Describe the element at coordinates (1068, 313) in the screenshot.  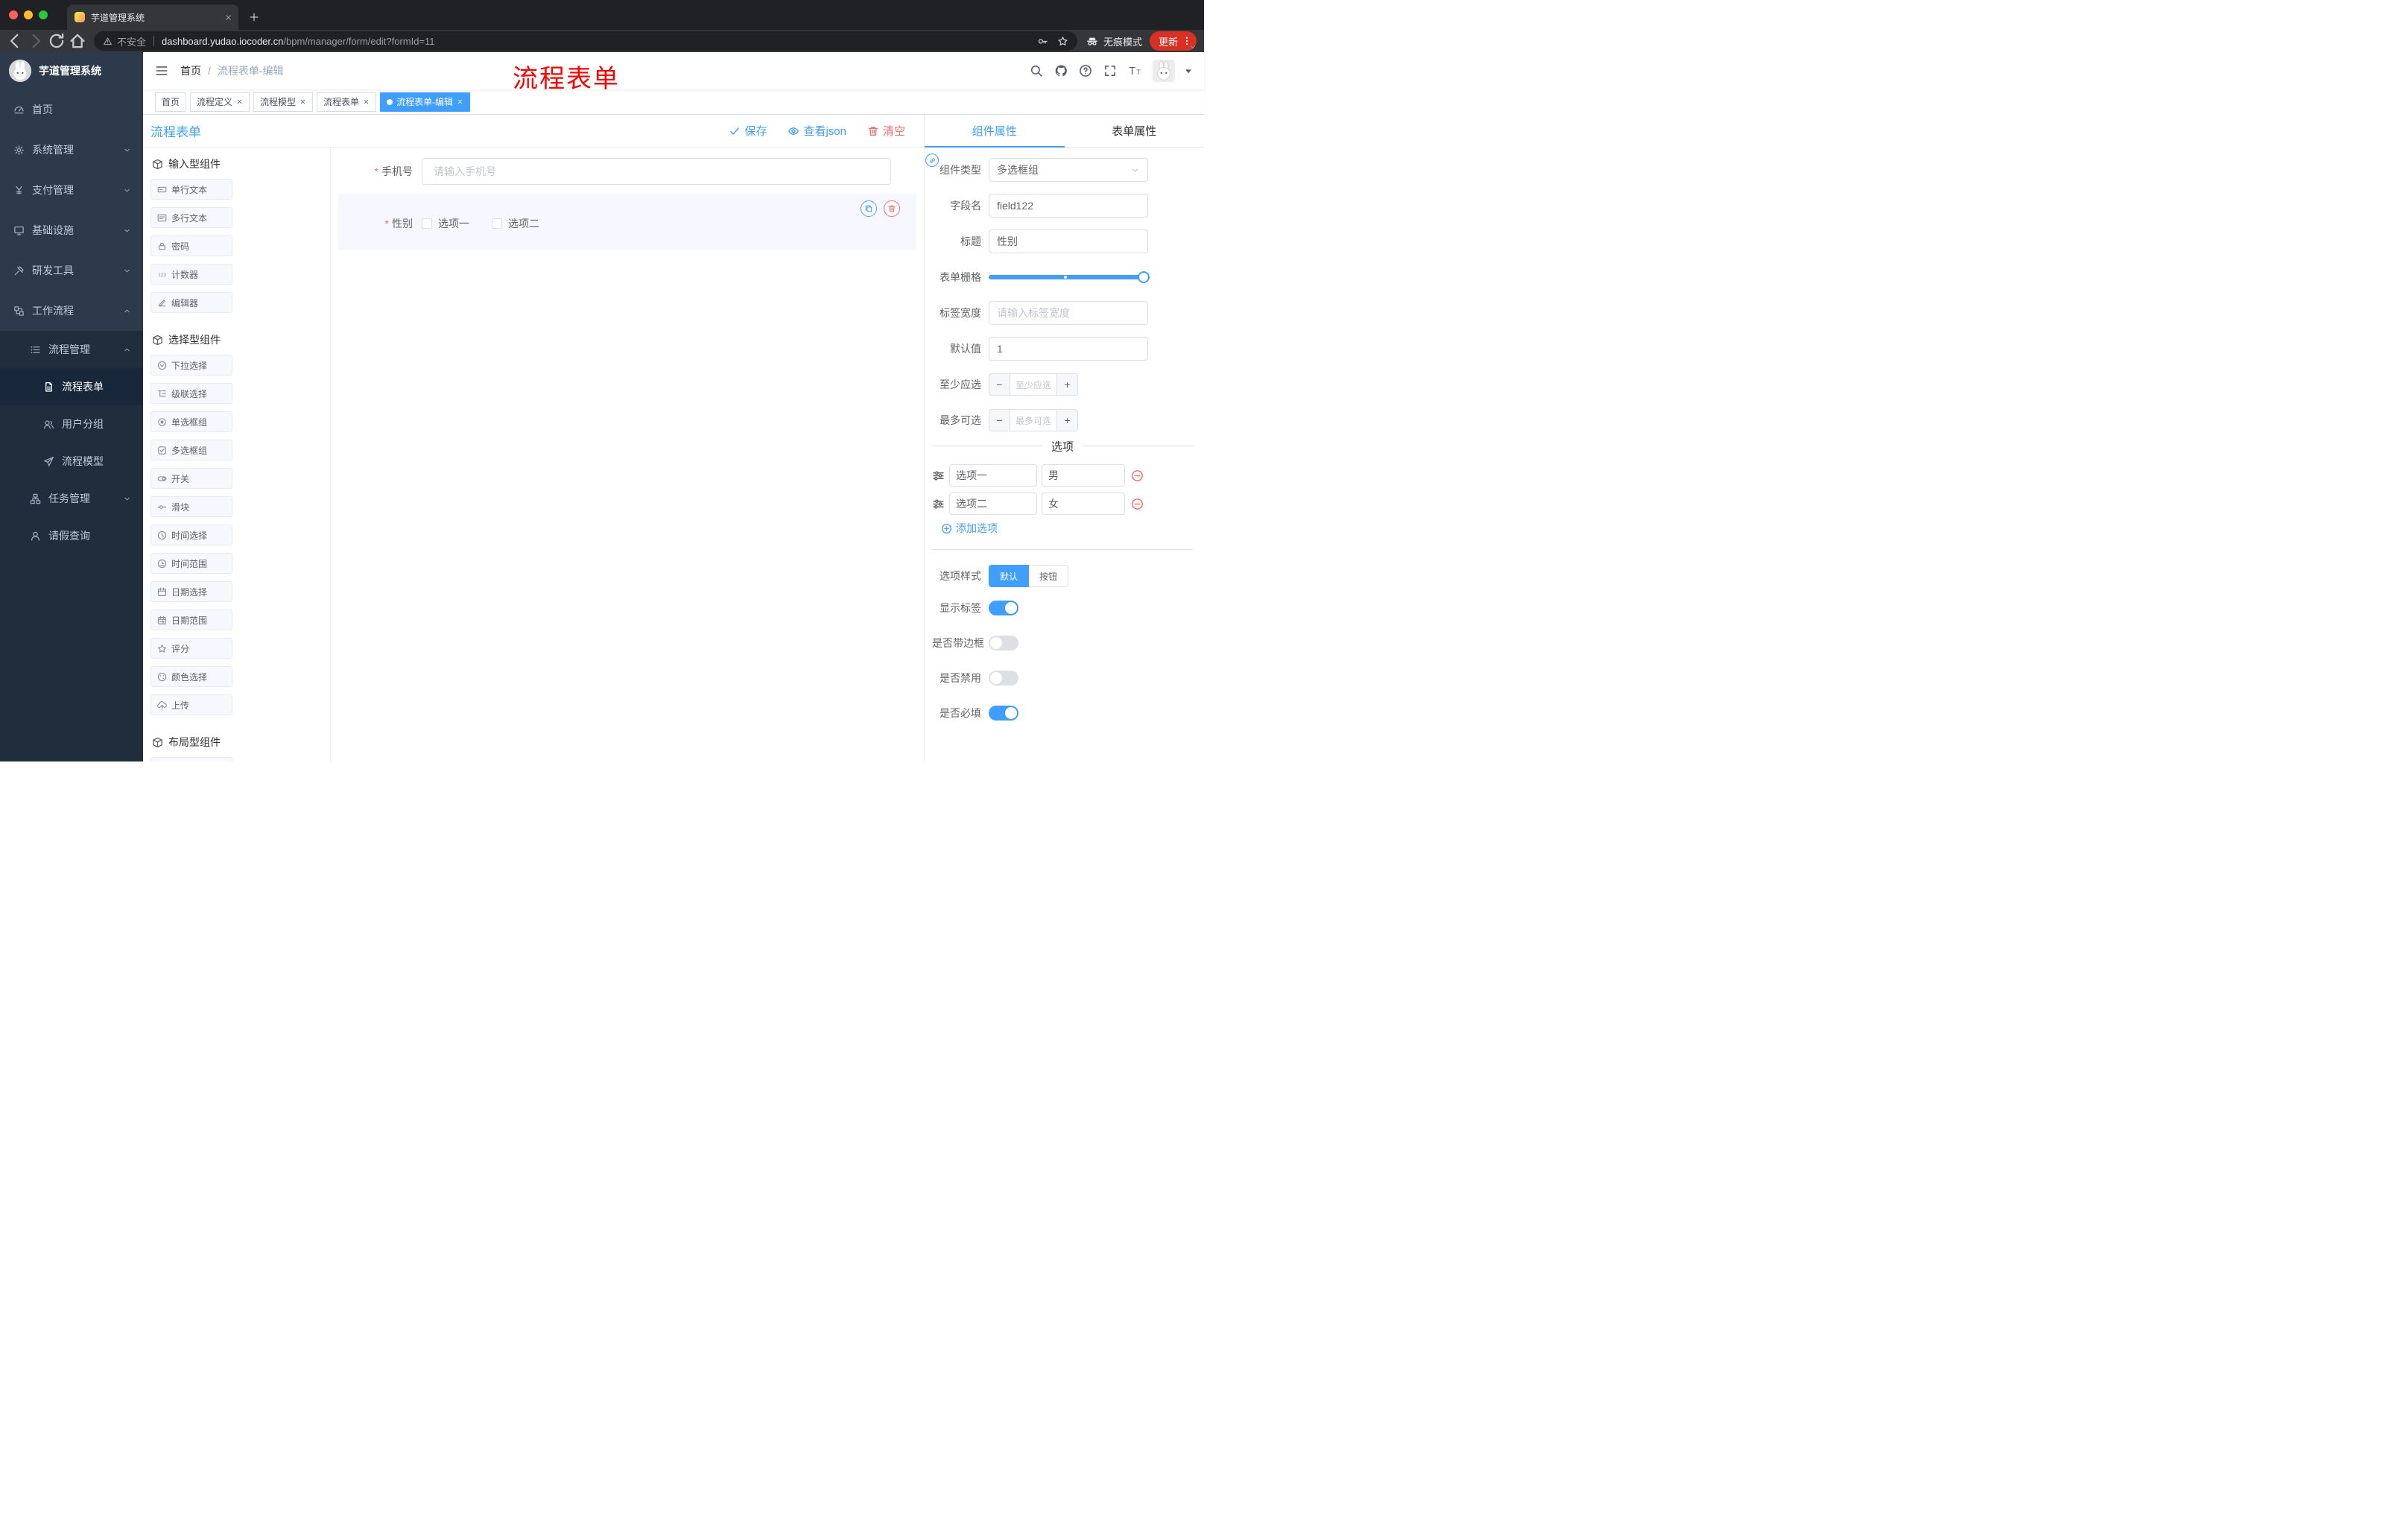
I see `label-width-input` at that location.